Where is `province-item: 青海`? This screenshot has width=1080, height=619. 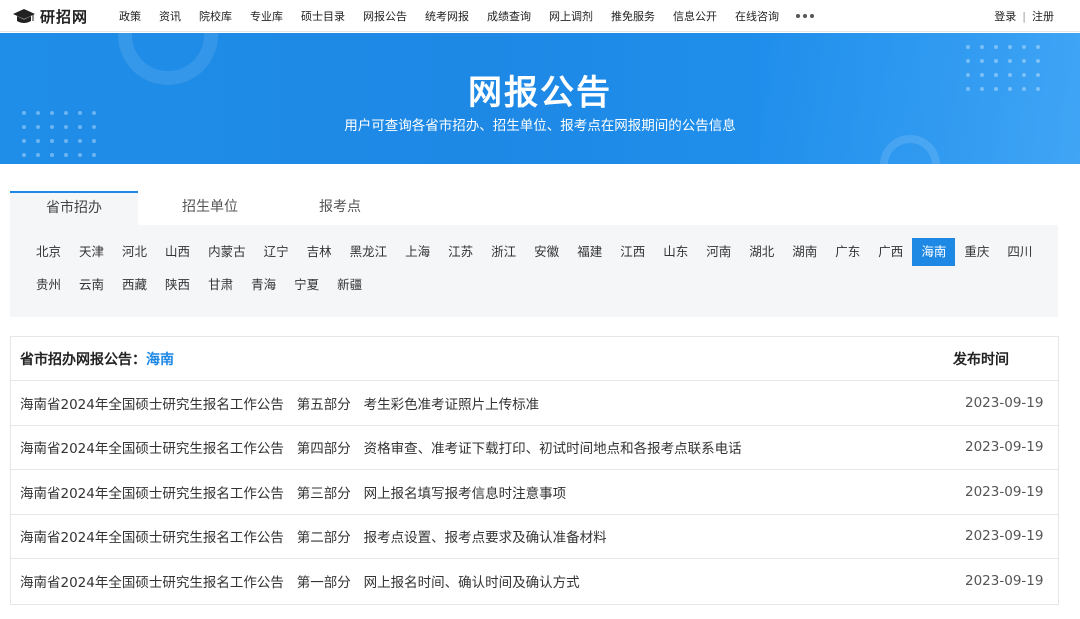 province-item: 青海 is located at coordinates (263, 285).